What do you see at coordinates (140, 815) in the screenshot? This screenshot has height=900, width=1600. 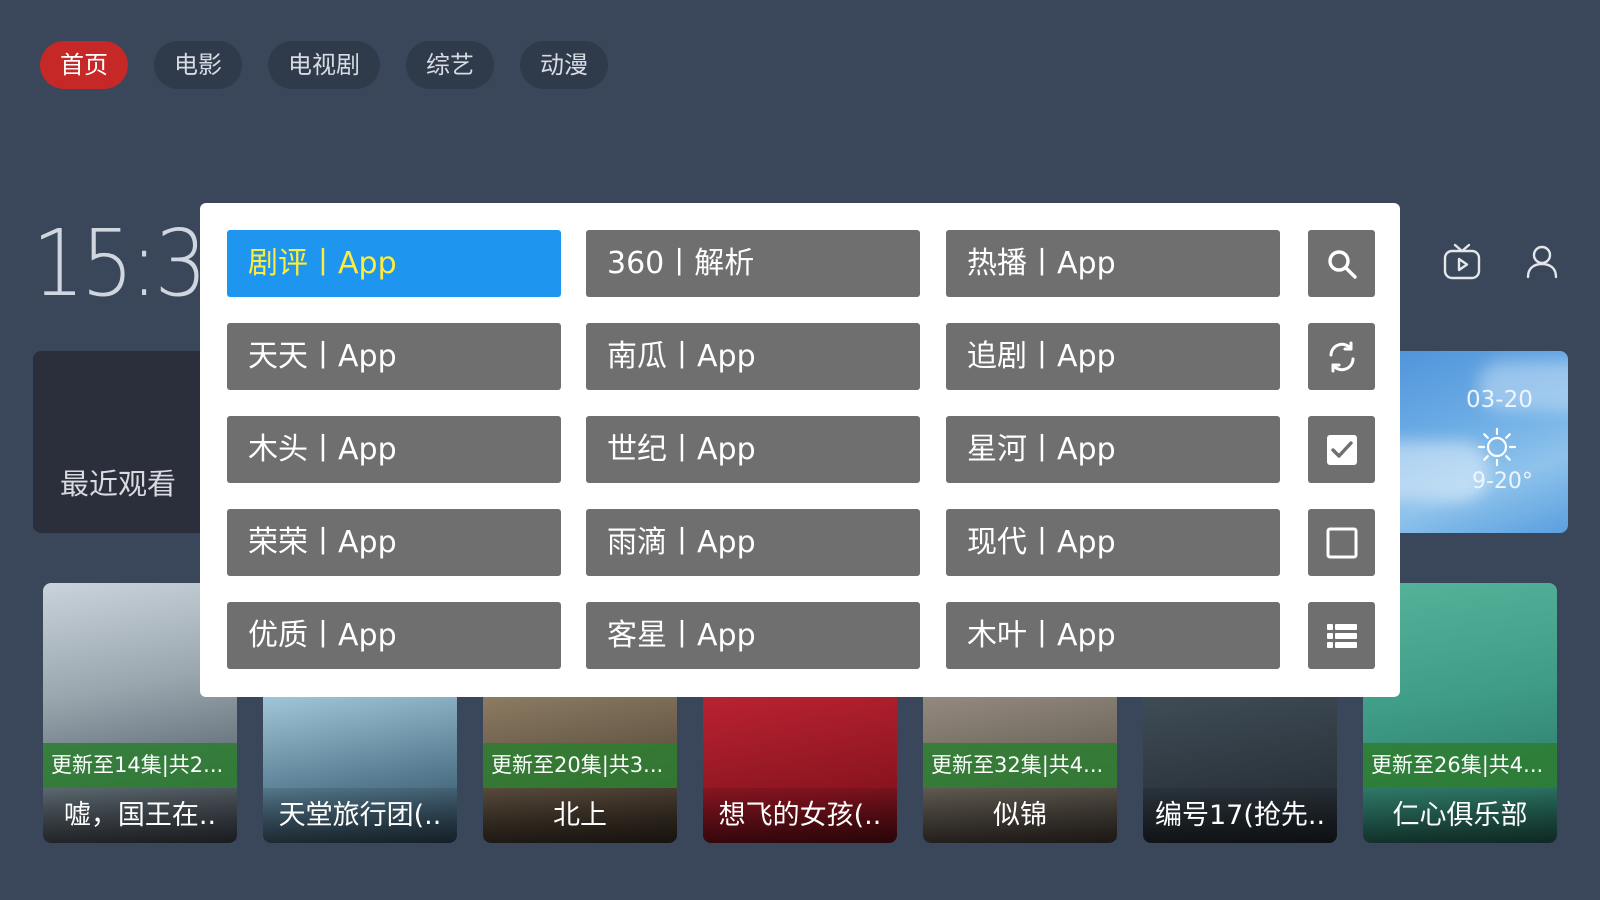 I see `poster-title: 嘘，国王在..` at bounding box center [140, 815].